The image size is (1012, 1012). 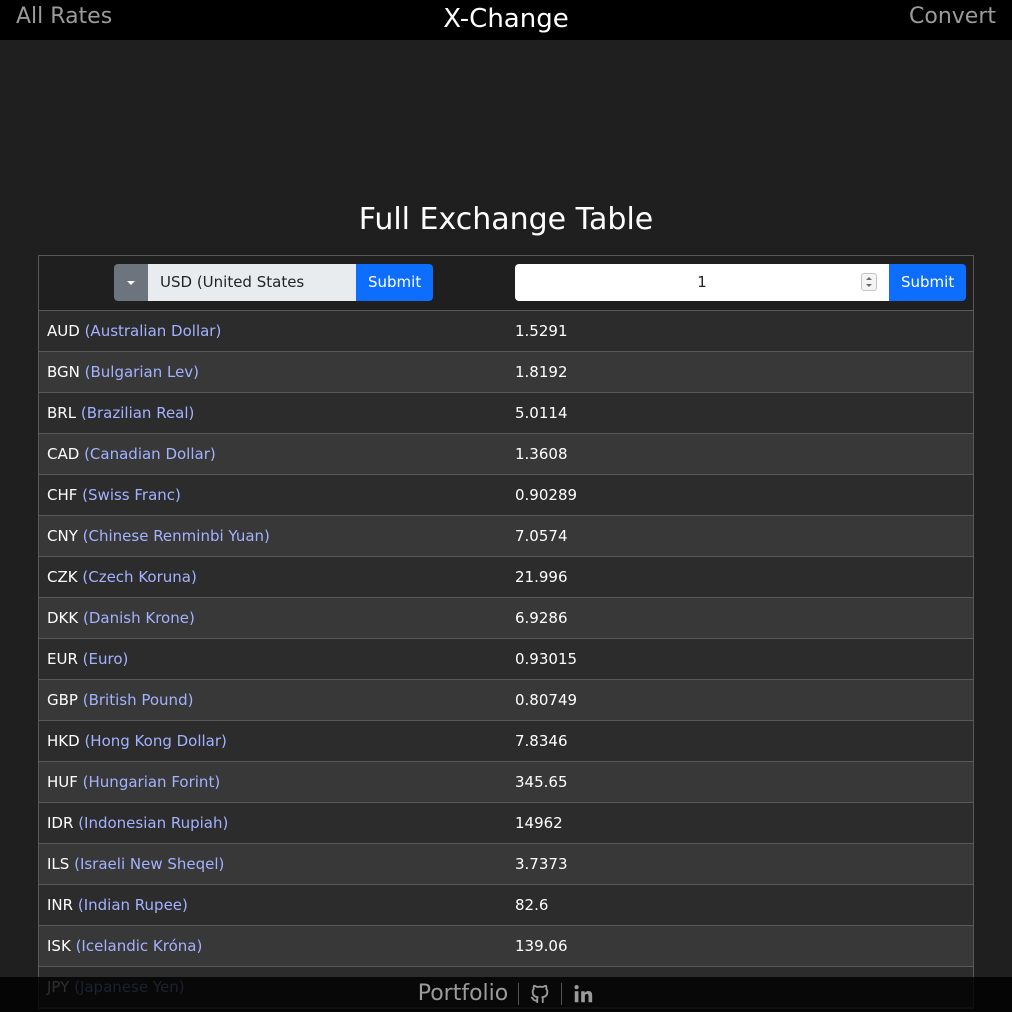 What do you see at coordinates (176, 536) in the screenshot?
I see `currency-name-link: (Chinese Renminbi Yuan)` at bounding box center [176, 536].